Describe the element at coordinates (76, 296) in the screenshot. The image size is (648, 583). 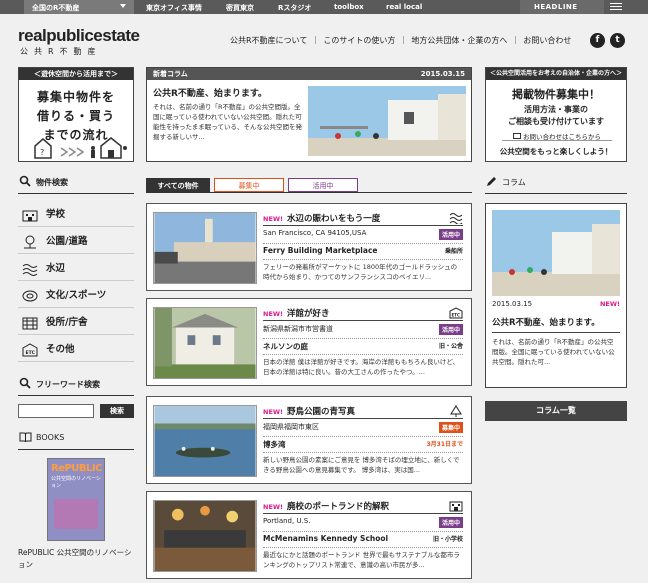
I see `category-culture-sports: 文化/スポーツ` at that location.